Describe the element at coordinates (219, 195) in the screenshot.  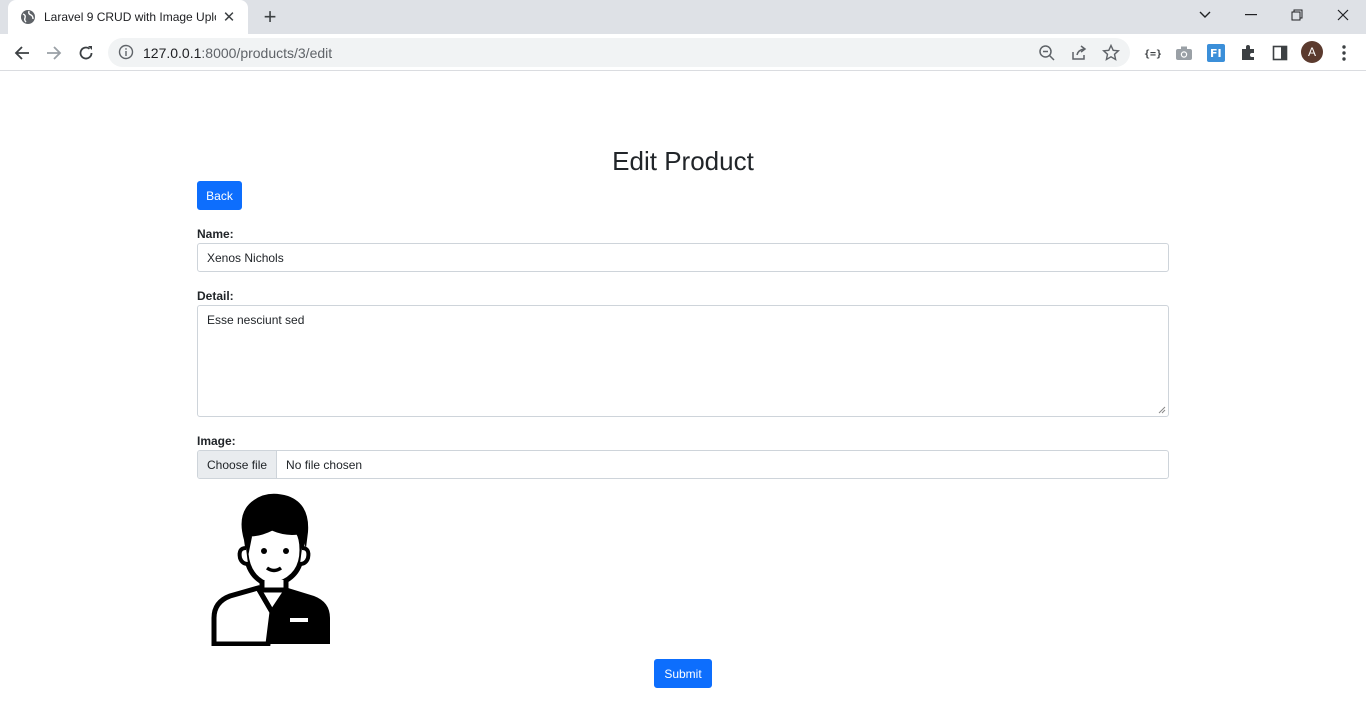
I see `back-button: Back` at that location.